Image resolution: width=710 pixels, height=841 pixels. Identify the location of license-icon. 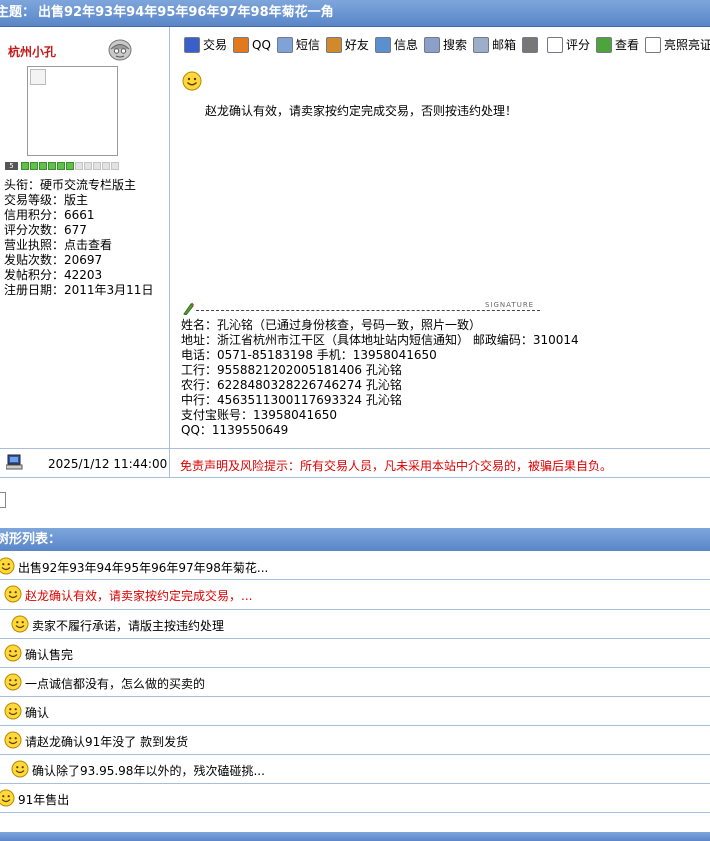
(653, 44).